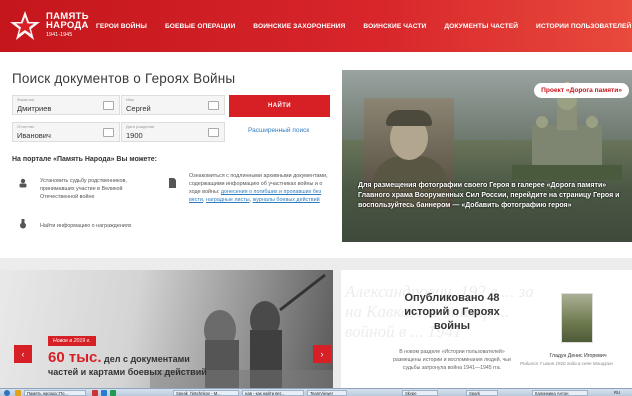 The width and height of the screenshot is (632, 396). What do you see at coordinates (213, 132) in the screenshot?
I see `calendar-icon` at bounding box center [213, 132].